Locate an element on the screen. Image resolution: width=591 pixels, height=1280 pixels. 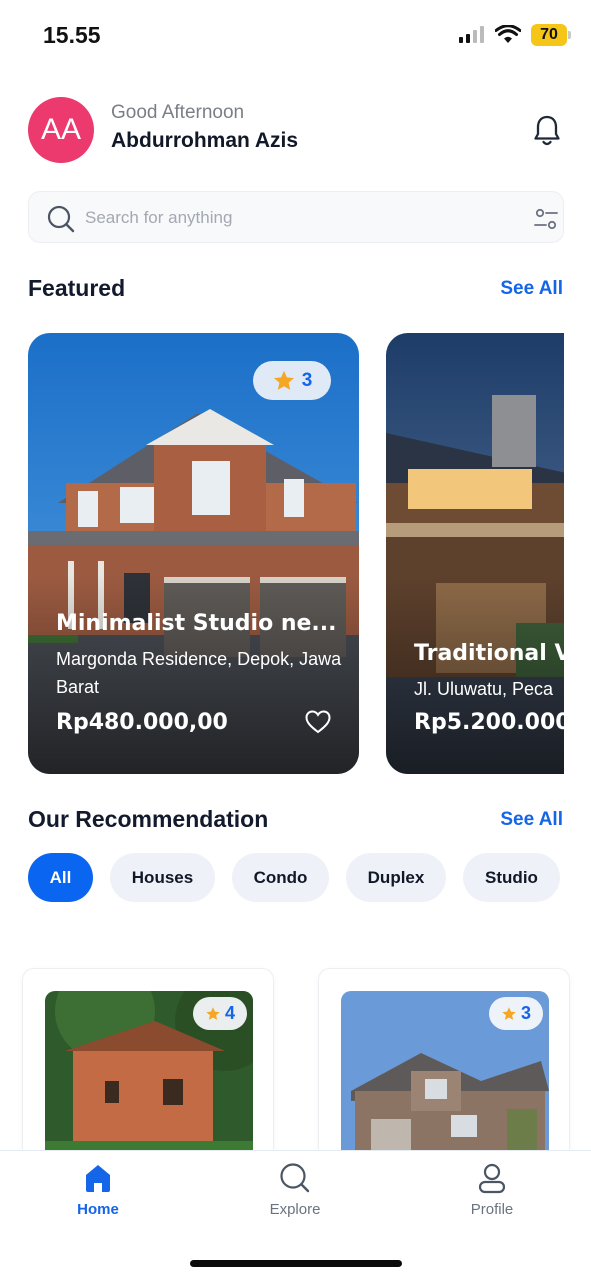
search-bar is located at coordinates (296, 217).